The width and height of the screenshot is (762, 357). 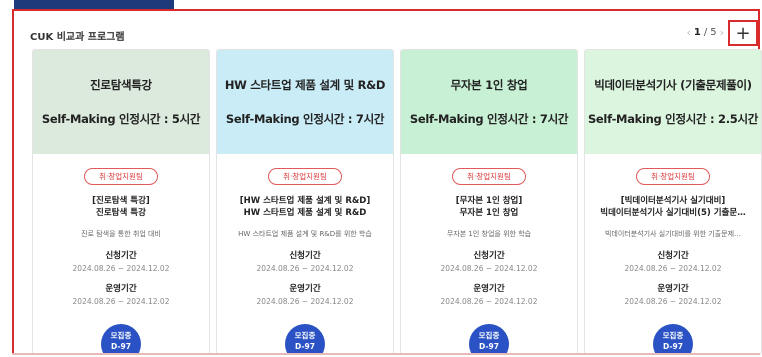 I want to click on next-arrow-icon: ›, so click(x=722, y=32).